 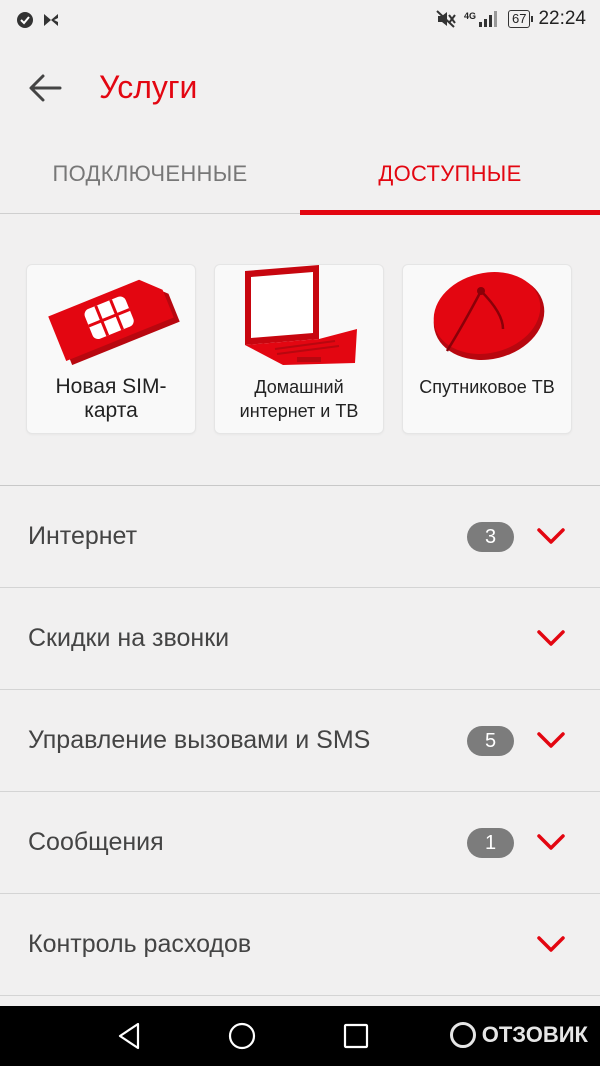 What do you see at coordinates (242, 1036) in the screenshot?
I see `nav-home-icon` at bounding box center [242, 1036].